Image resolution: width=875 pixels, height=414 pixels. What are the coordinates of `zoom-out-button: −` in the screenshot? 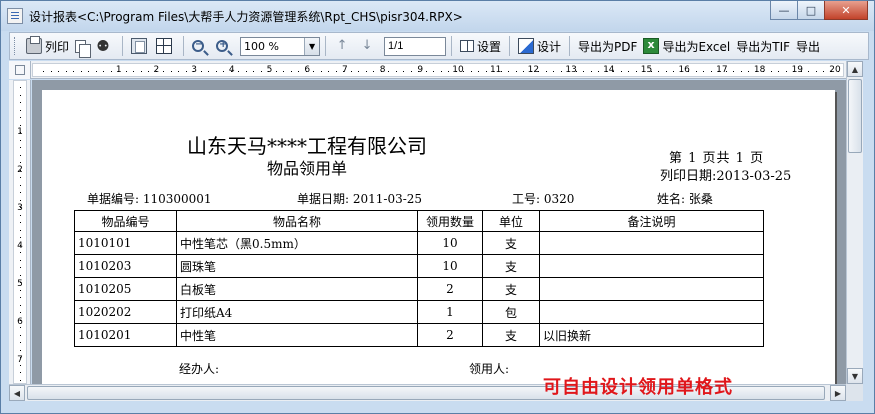 It's located at (201, 46).